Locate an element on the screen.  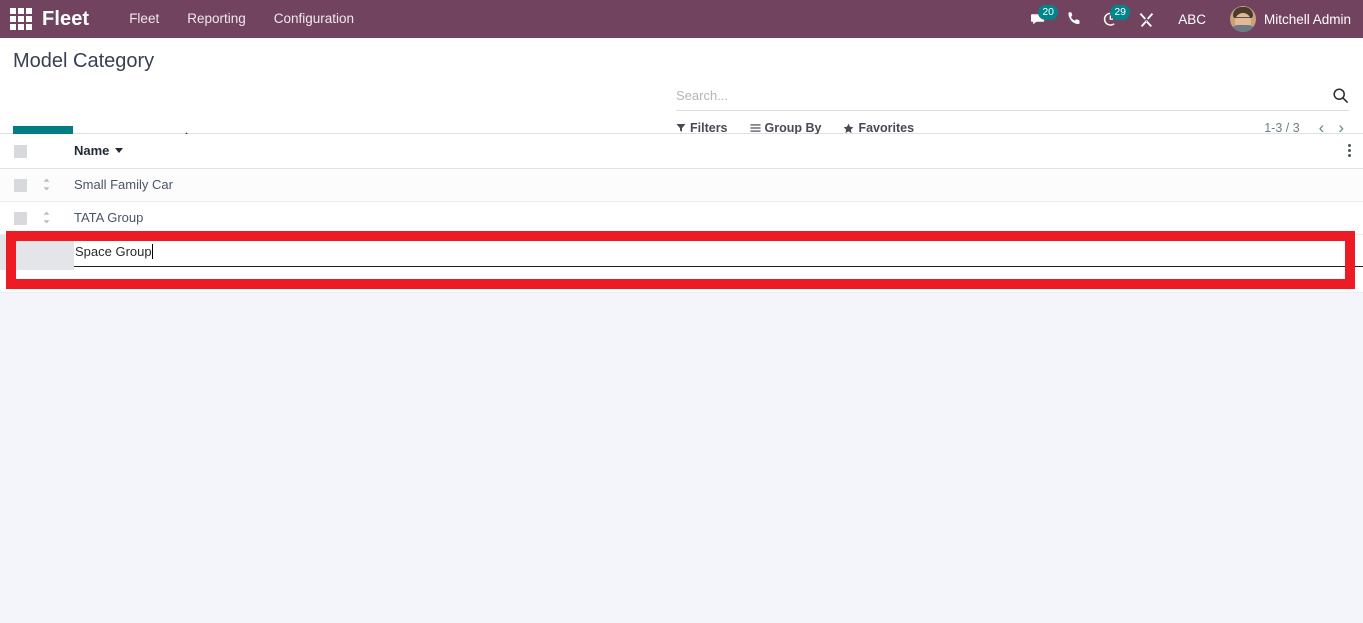
add-record-row is located at coordinates (681, 281).